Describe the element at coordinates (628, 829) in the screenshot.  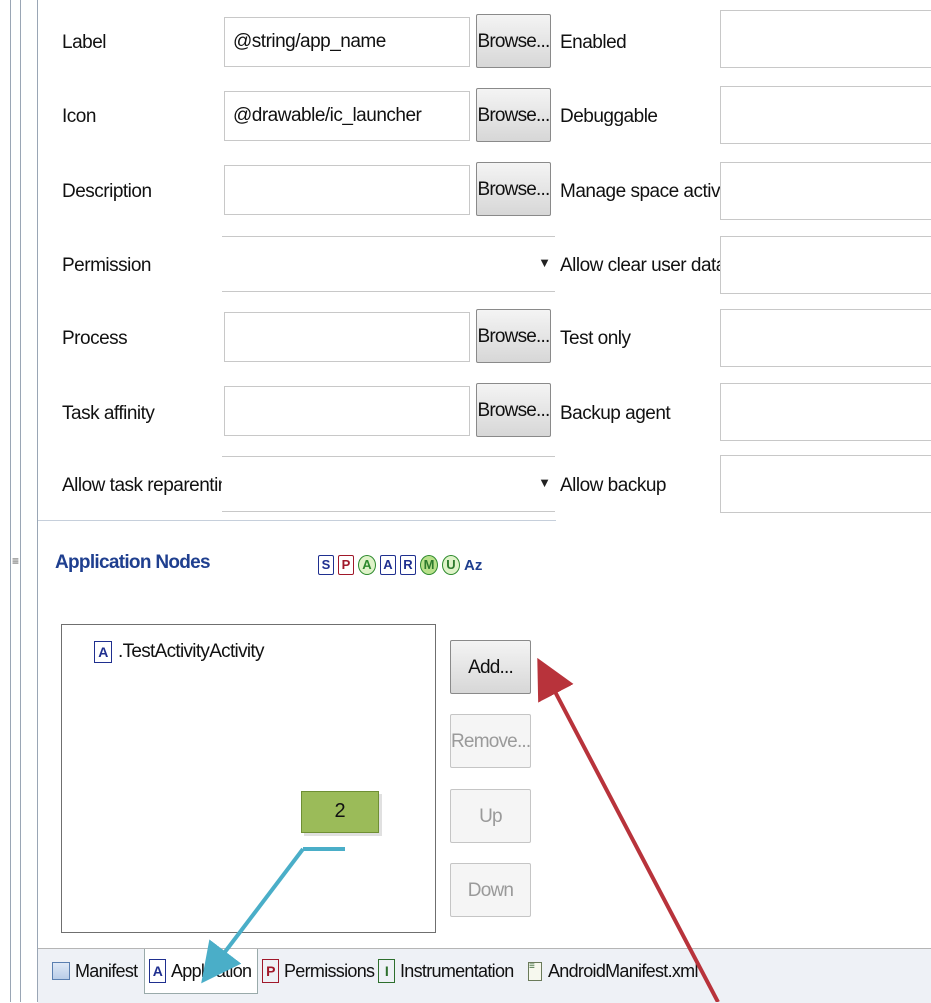
I see `red-arrow` at that location.